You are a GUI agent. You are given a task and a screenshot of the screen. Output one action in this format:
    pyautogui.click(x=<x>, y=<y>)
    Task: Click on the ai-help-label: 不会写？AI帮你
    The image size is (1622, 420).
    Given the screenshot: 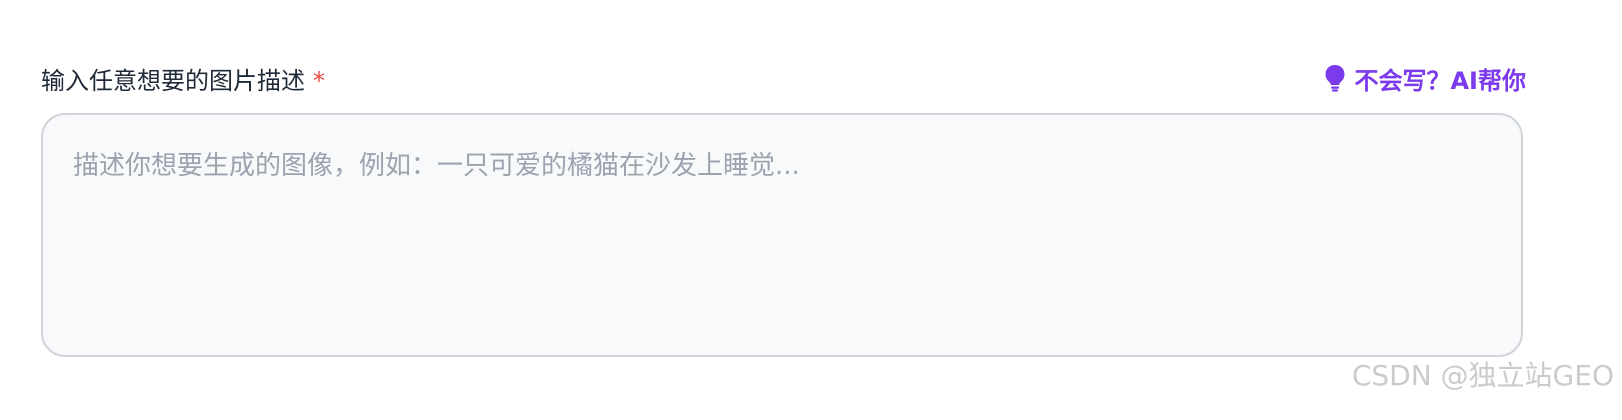 What is the action you would take?
    pyautogui.click(x=1440, y=80)
    